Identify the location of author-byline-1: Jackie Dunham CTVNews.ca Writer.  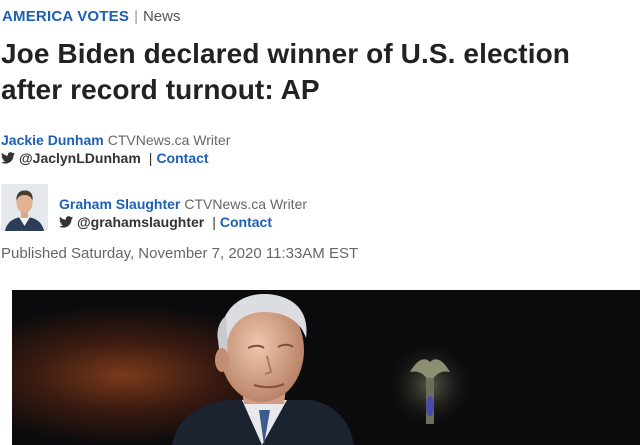
(115, 140).